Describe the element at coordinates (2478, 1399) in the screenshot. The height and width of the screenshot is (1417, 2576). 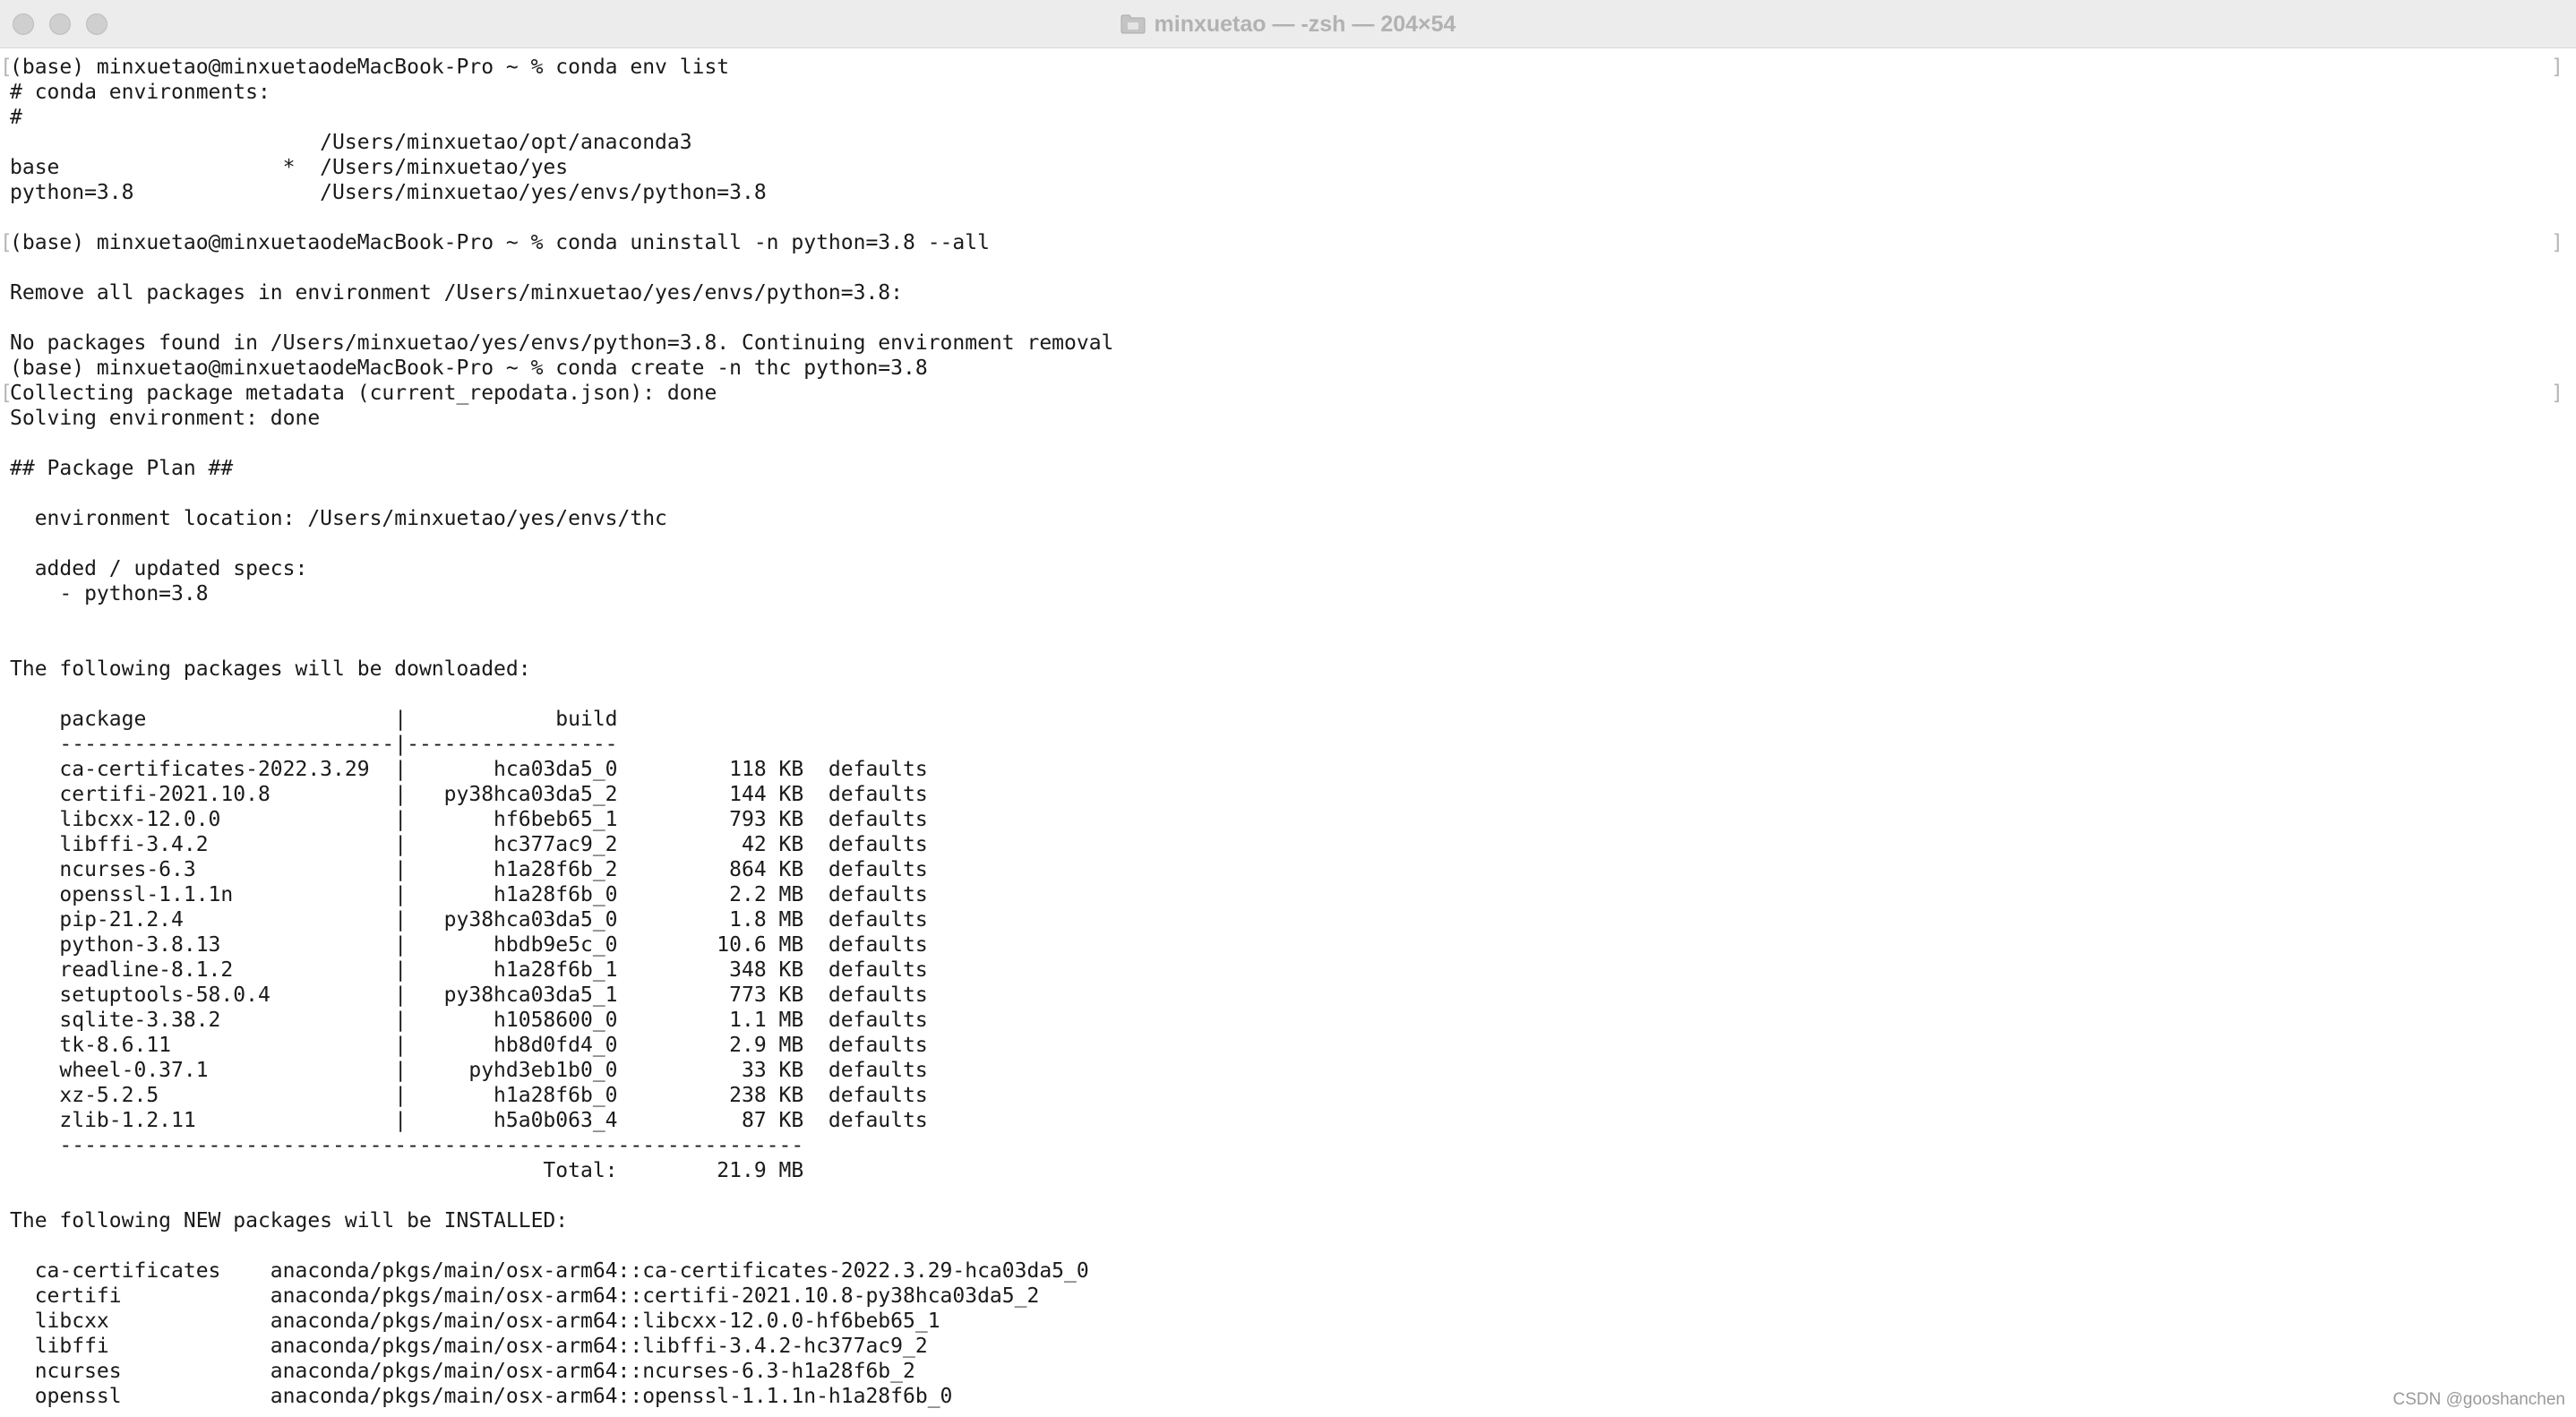
I see `watermark: CSDN @gooshanchen` at that location.